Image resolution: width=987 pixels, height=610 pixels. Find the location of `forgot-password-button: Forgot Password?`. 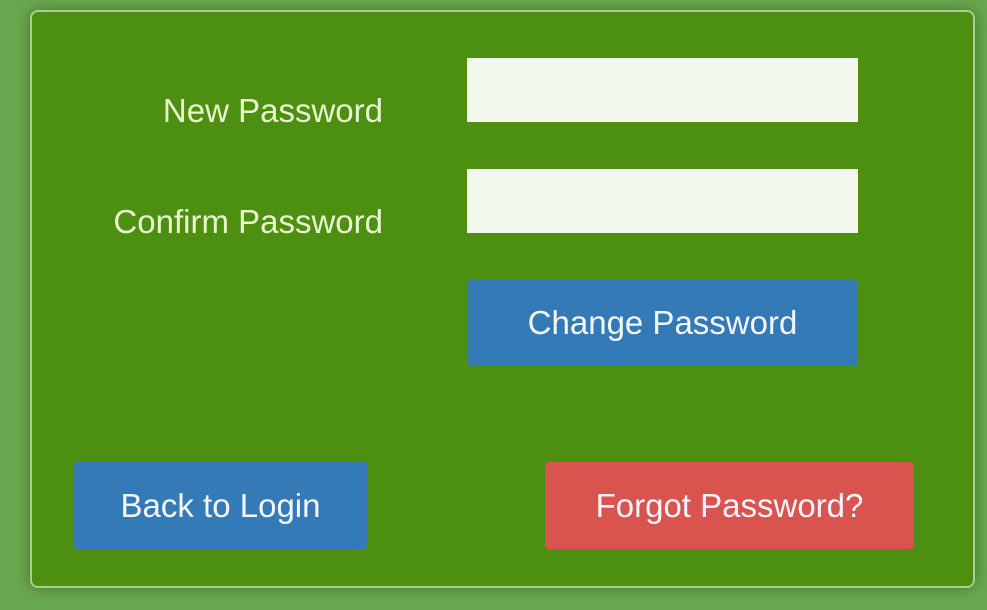

forgot-password-button: Forgot Password? is located at coordinates (729, 505).